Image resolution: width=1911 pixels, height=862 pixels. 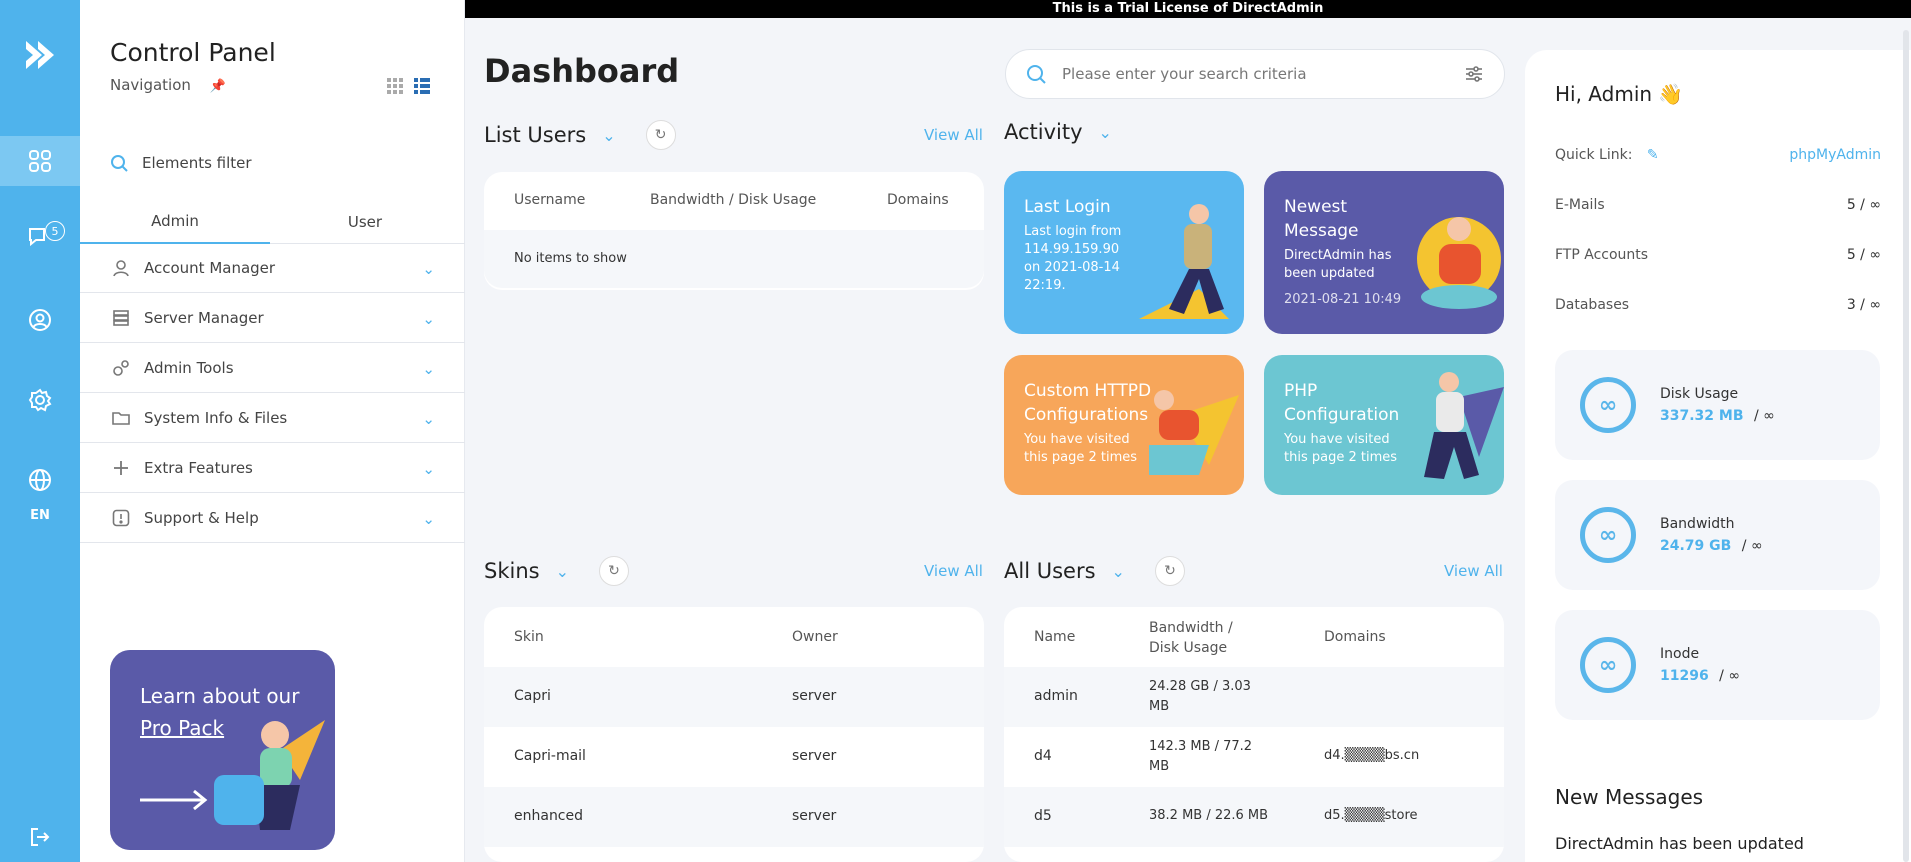 What do you see at coordinates (1653, 155) in the screenshot?
I see `edit-icon: ✎` at bounding box center [1653, 155].